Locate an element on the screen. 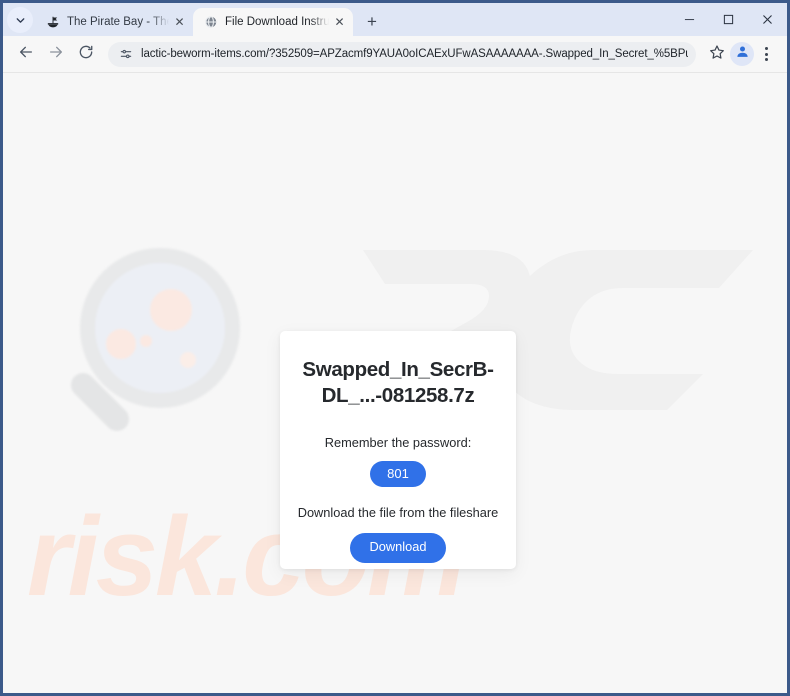 The width and height of the screenshot is (790, 696). tab-title: The Pirate Bay - The galaxy's m is located at coordinates (118, 22).